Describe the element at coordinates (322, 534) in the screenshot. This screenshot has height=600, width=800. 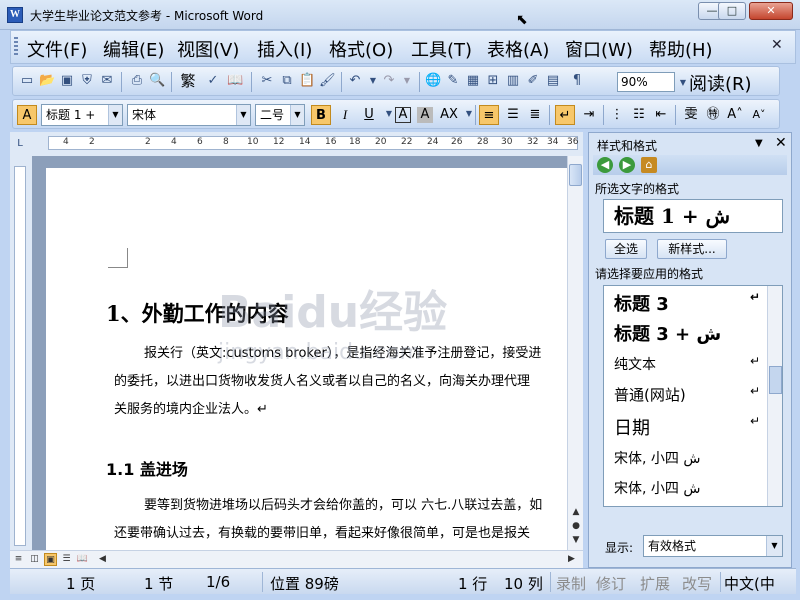
I see `paragraph-line: 还要带确认过去，有换载的要带旧单，看起来好像很简单，可是也是报关` at that location.